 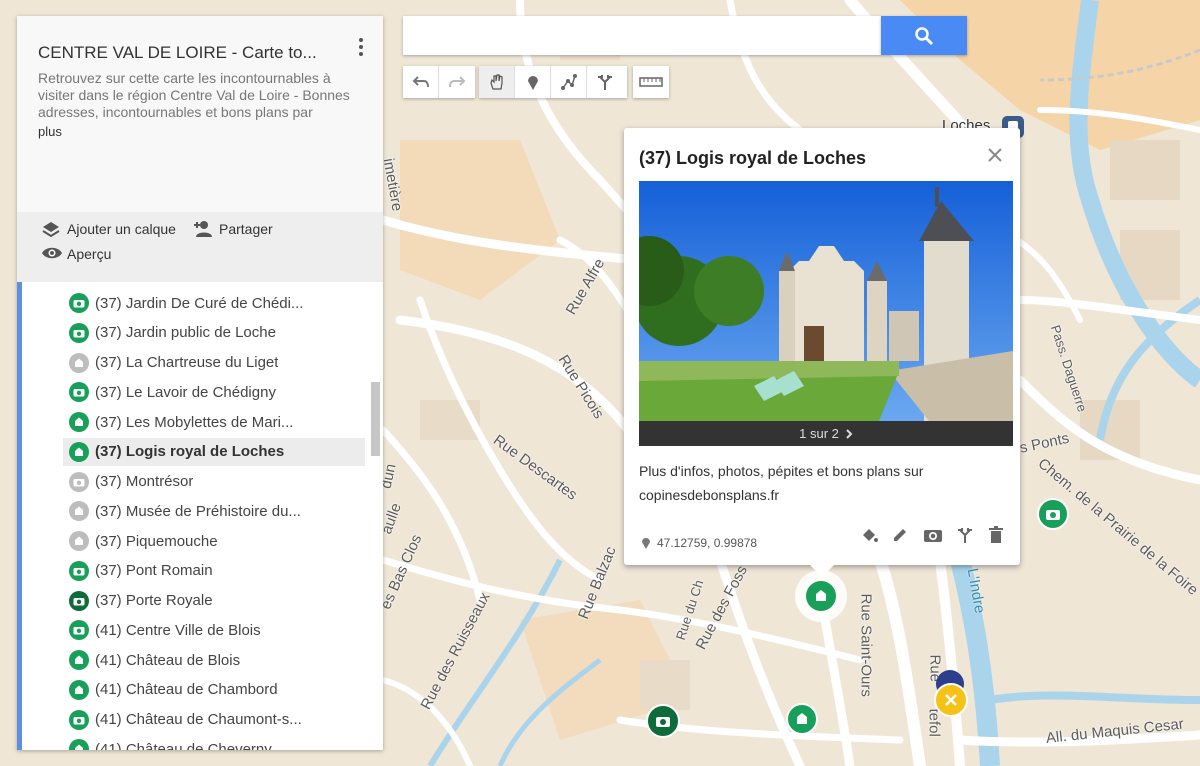 What do you see at coordinates (497, 82) in the screenshot?
I see `hand-icon` at bounding box center [497, 82].